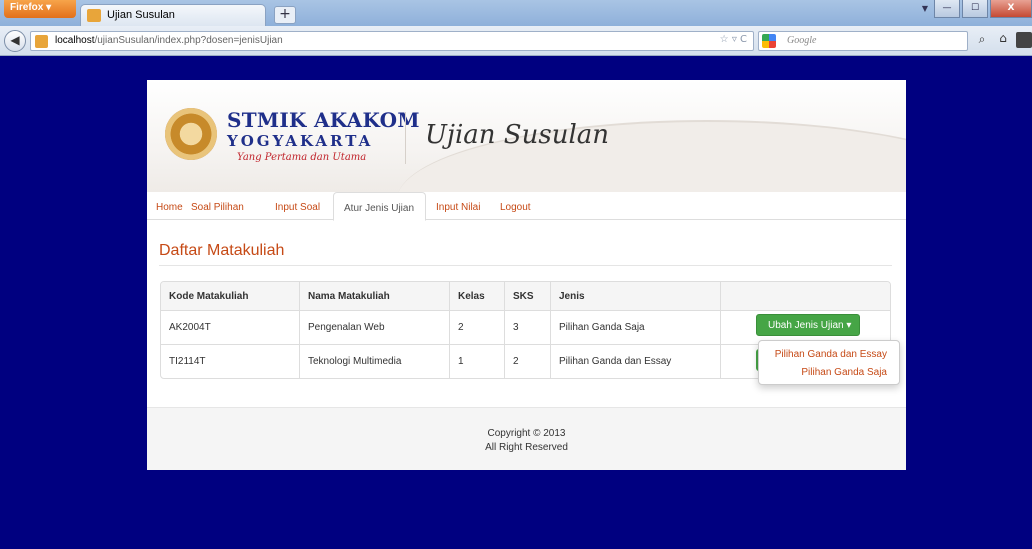 The image size is (1032, 549). I want to click on logo-tagline: Yang Pertama dan Utama, so click(302, 157).